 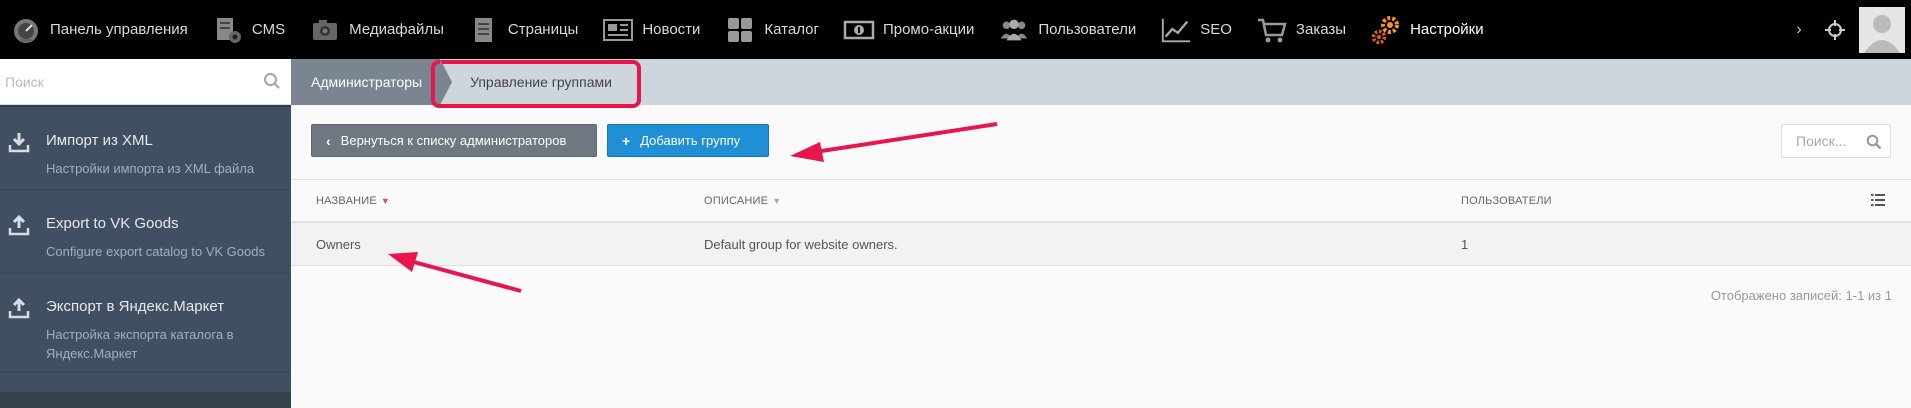 I want to click on nav-item-dashboard: Панель управления, so click(x=101, y=29).